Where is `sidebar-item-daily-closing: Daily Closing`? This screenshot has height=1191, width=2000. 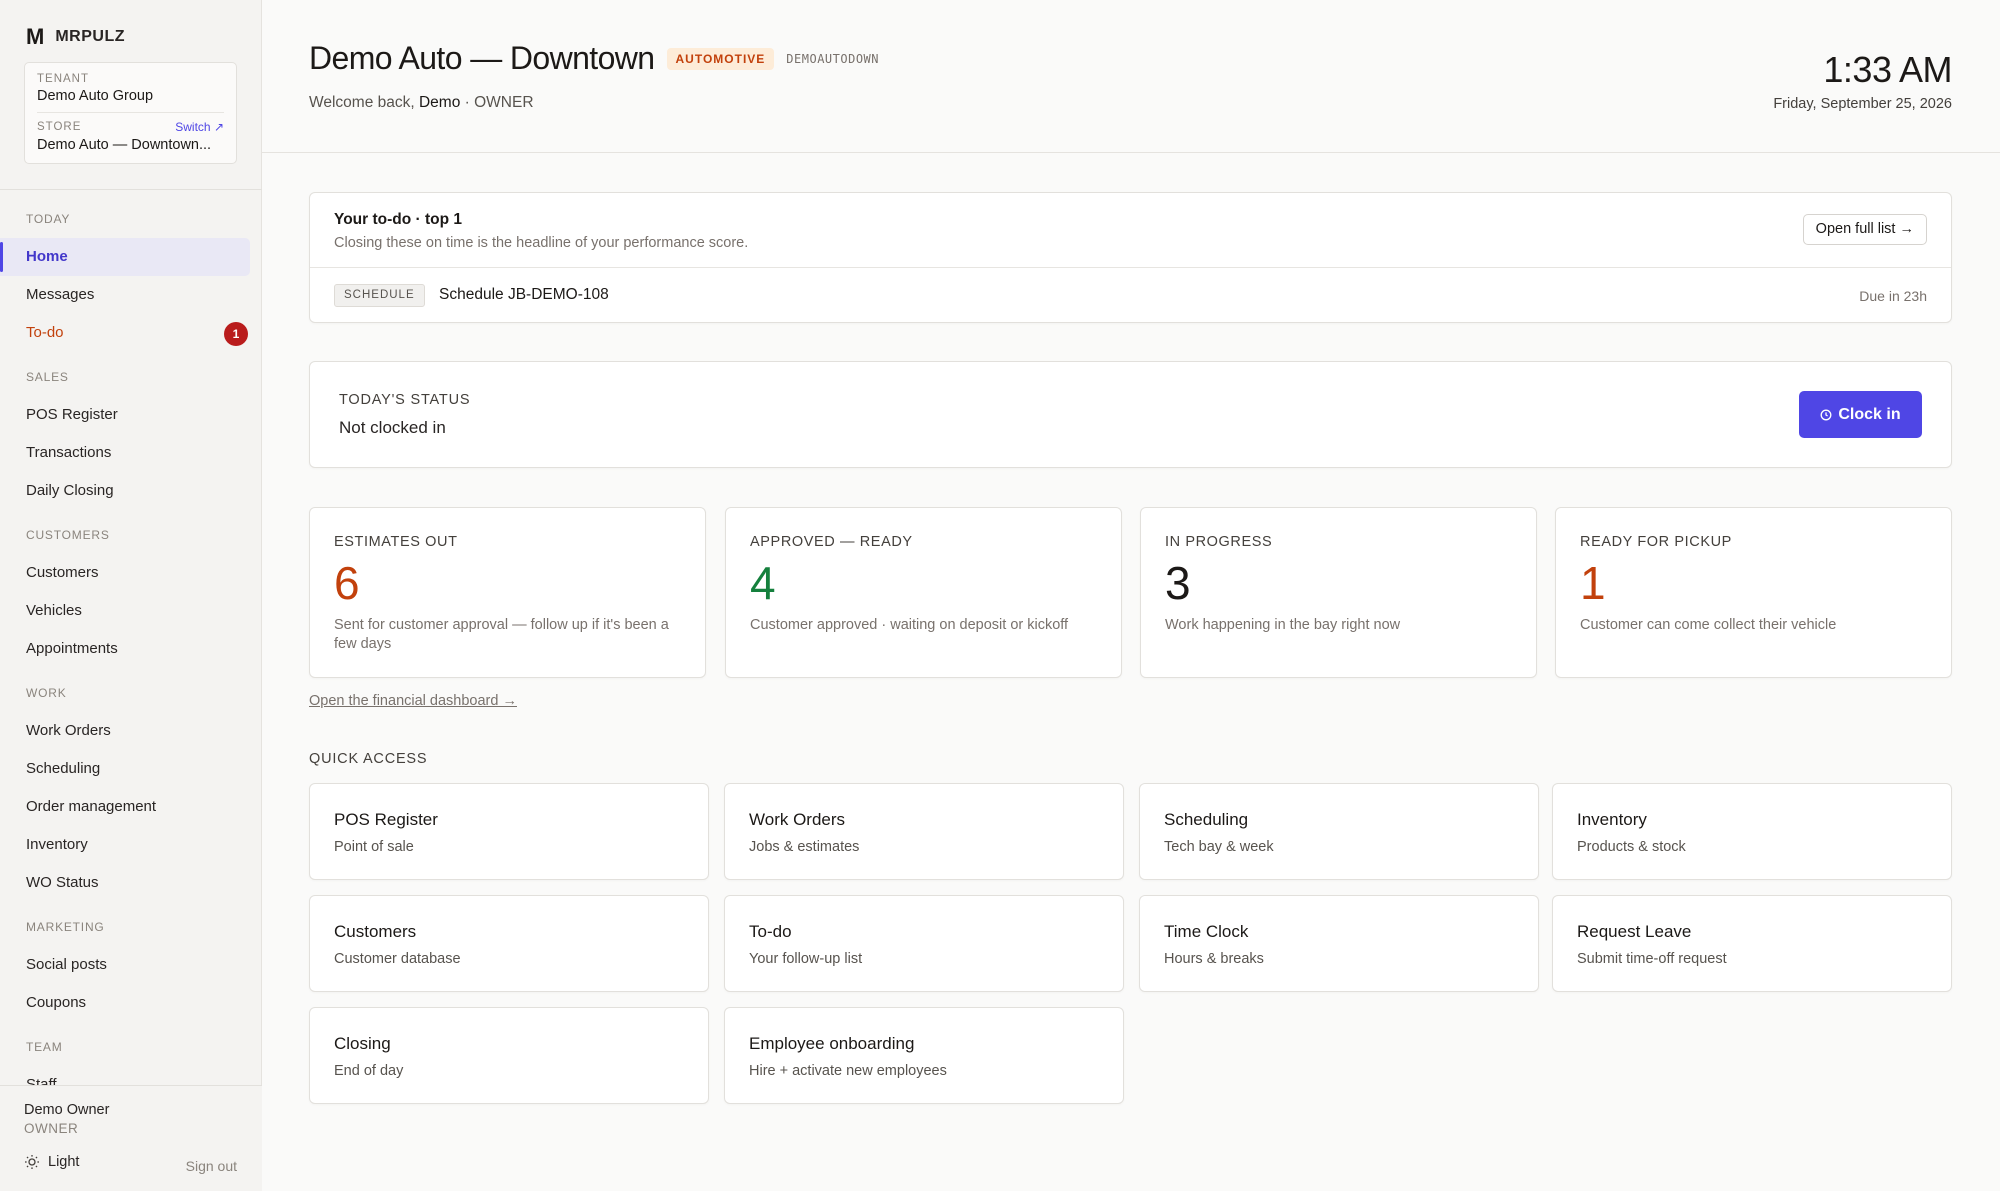
sidebar-item-daily-closing: Daily Closing is located at coordinates (125, 491).